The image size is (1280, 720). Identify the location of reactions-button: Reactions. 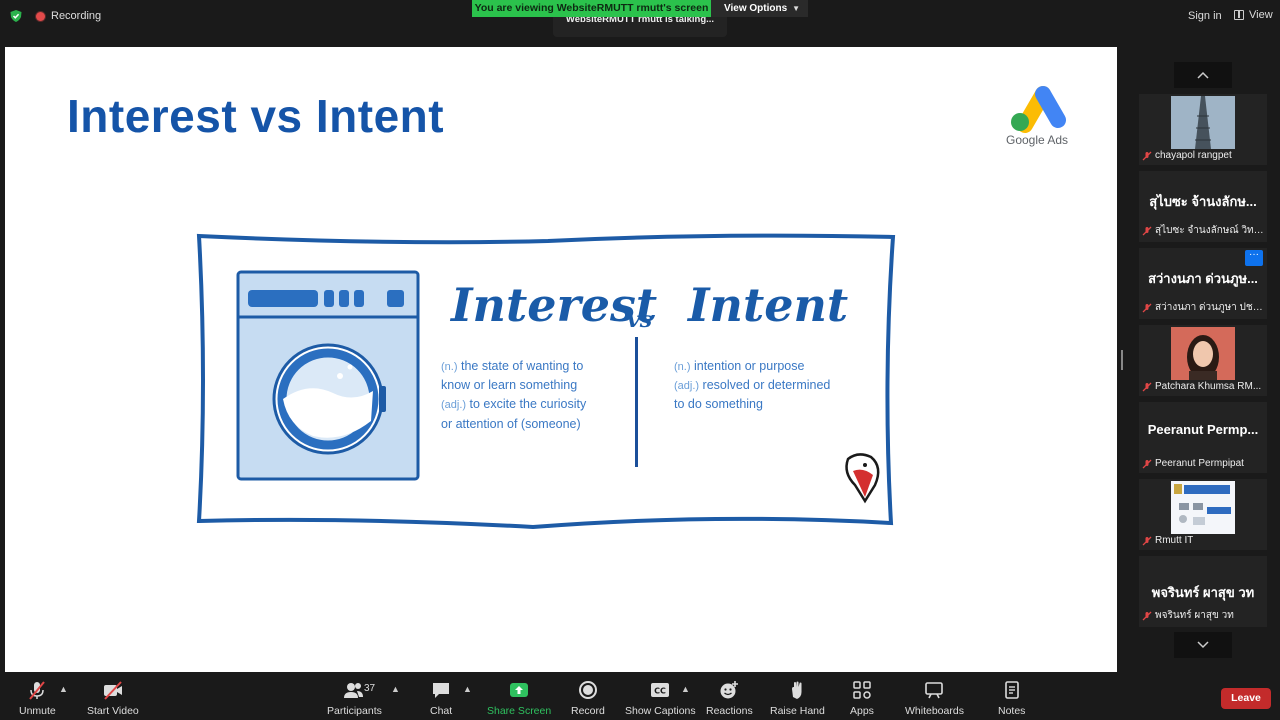
(729, 698).